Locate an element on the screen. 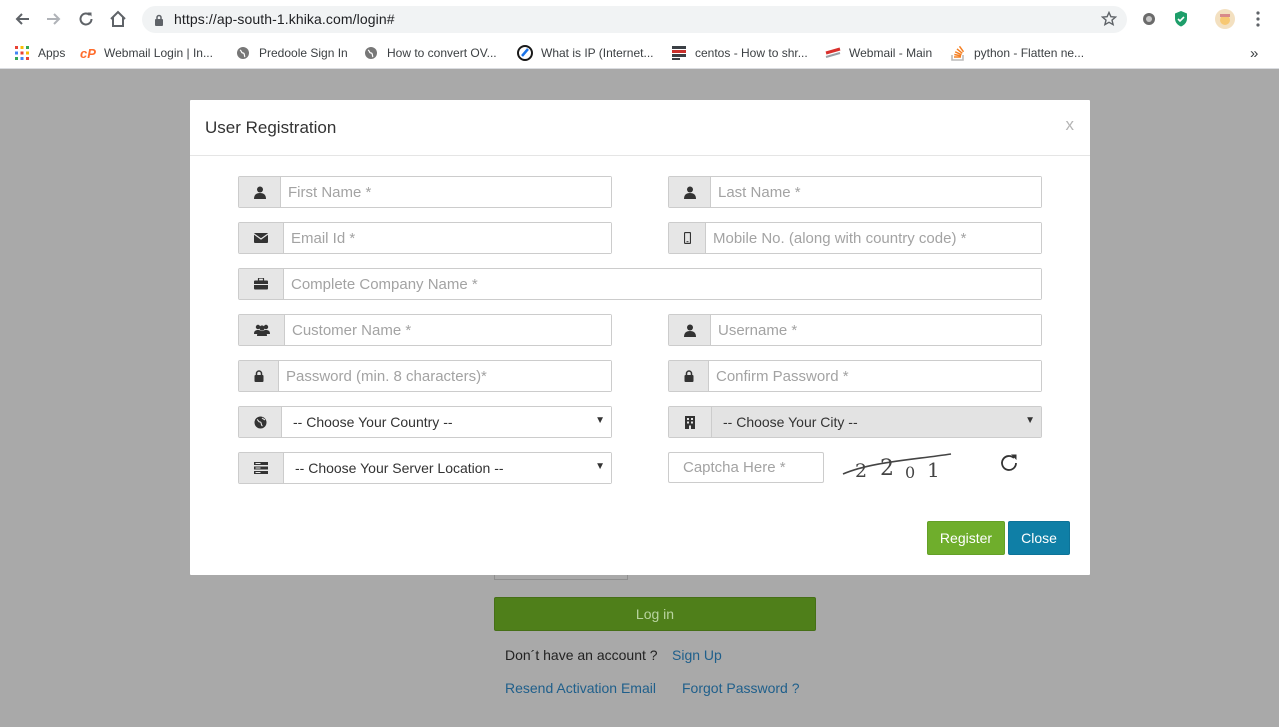  briefcase-icon is located at coordinates (261, 284).